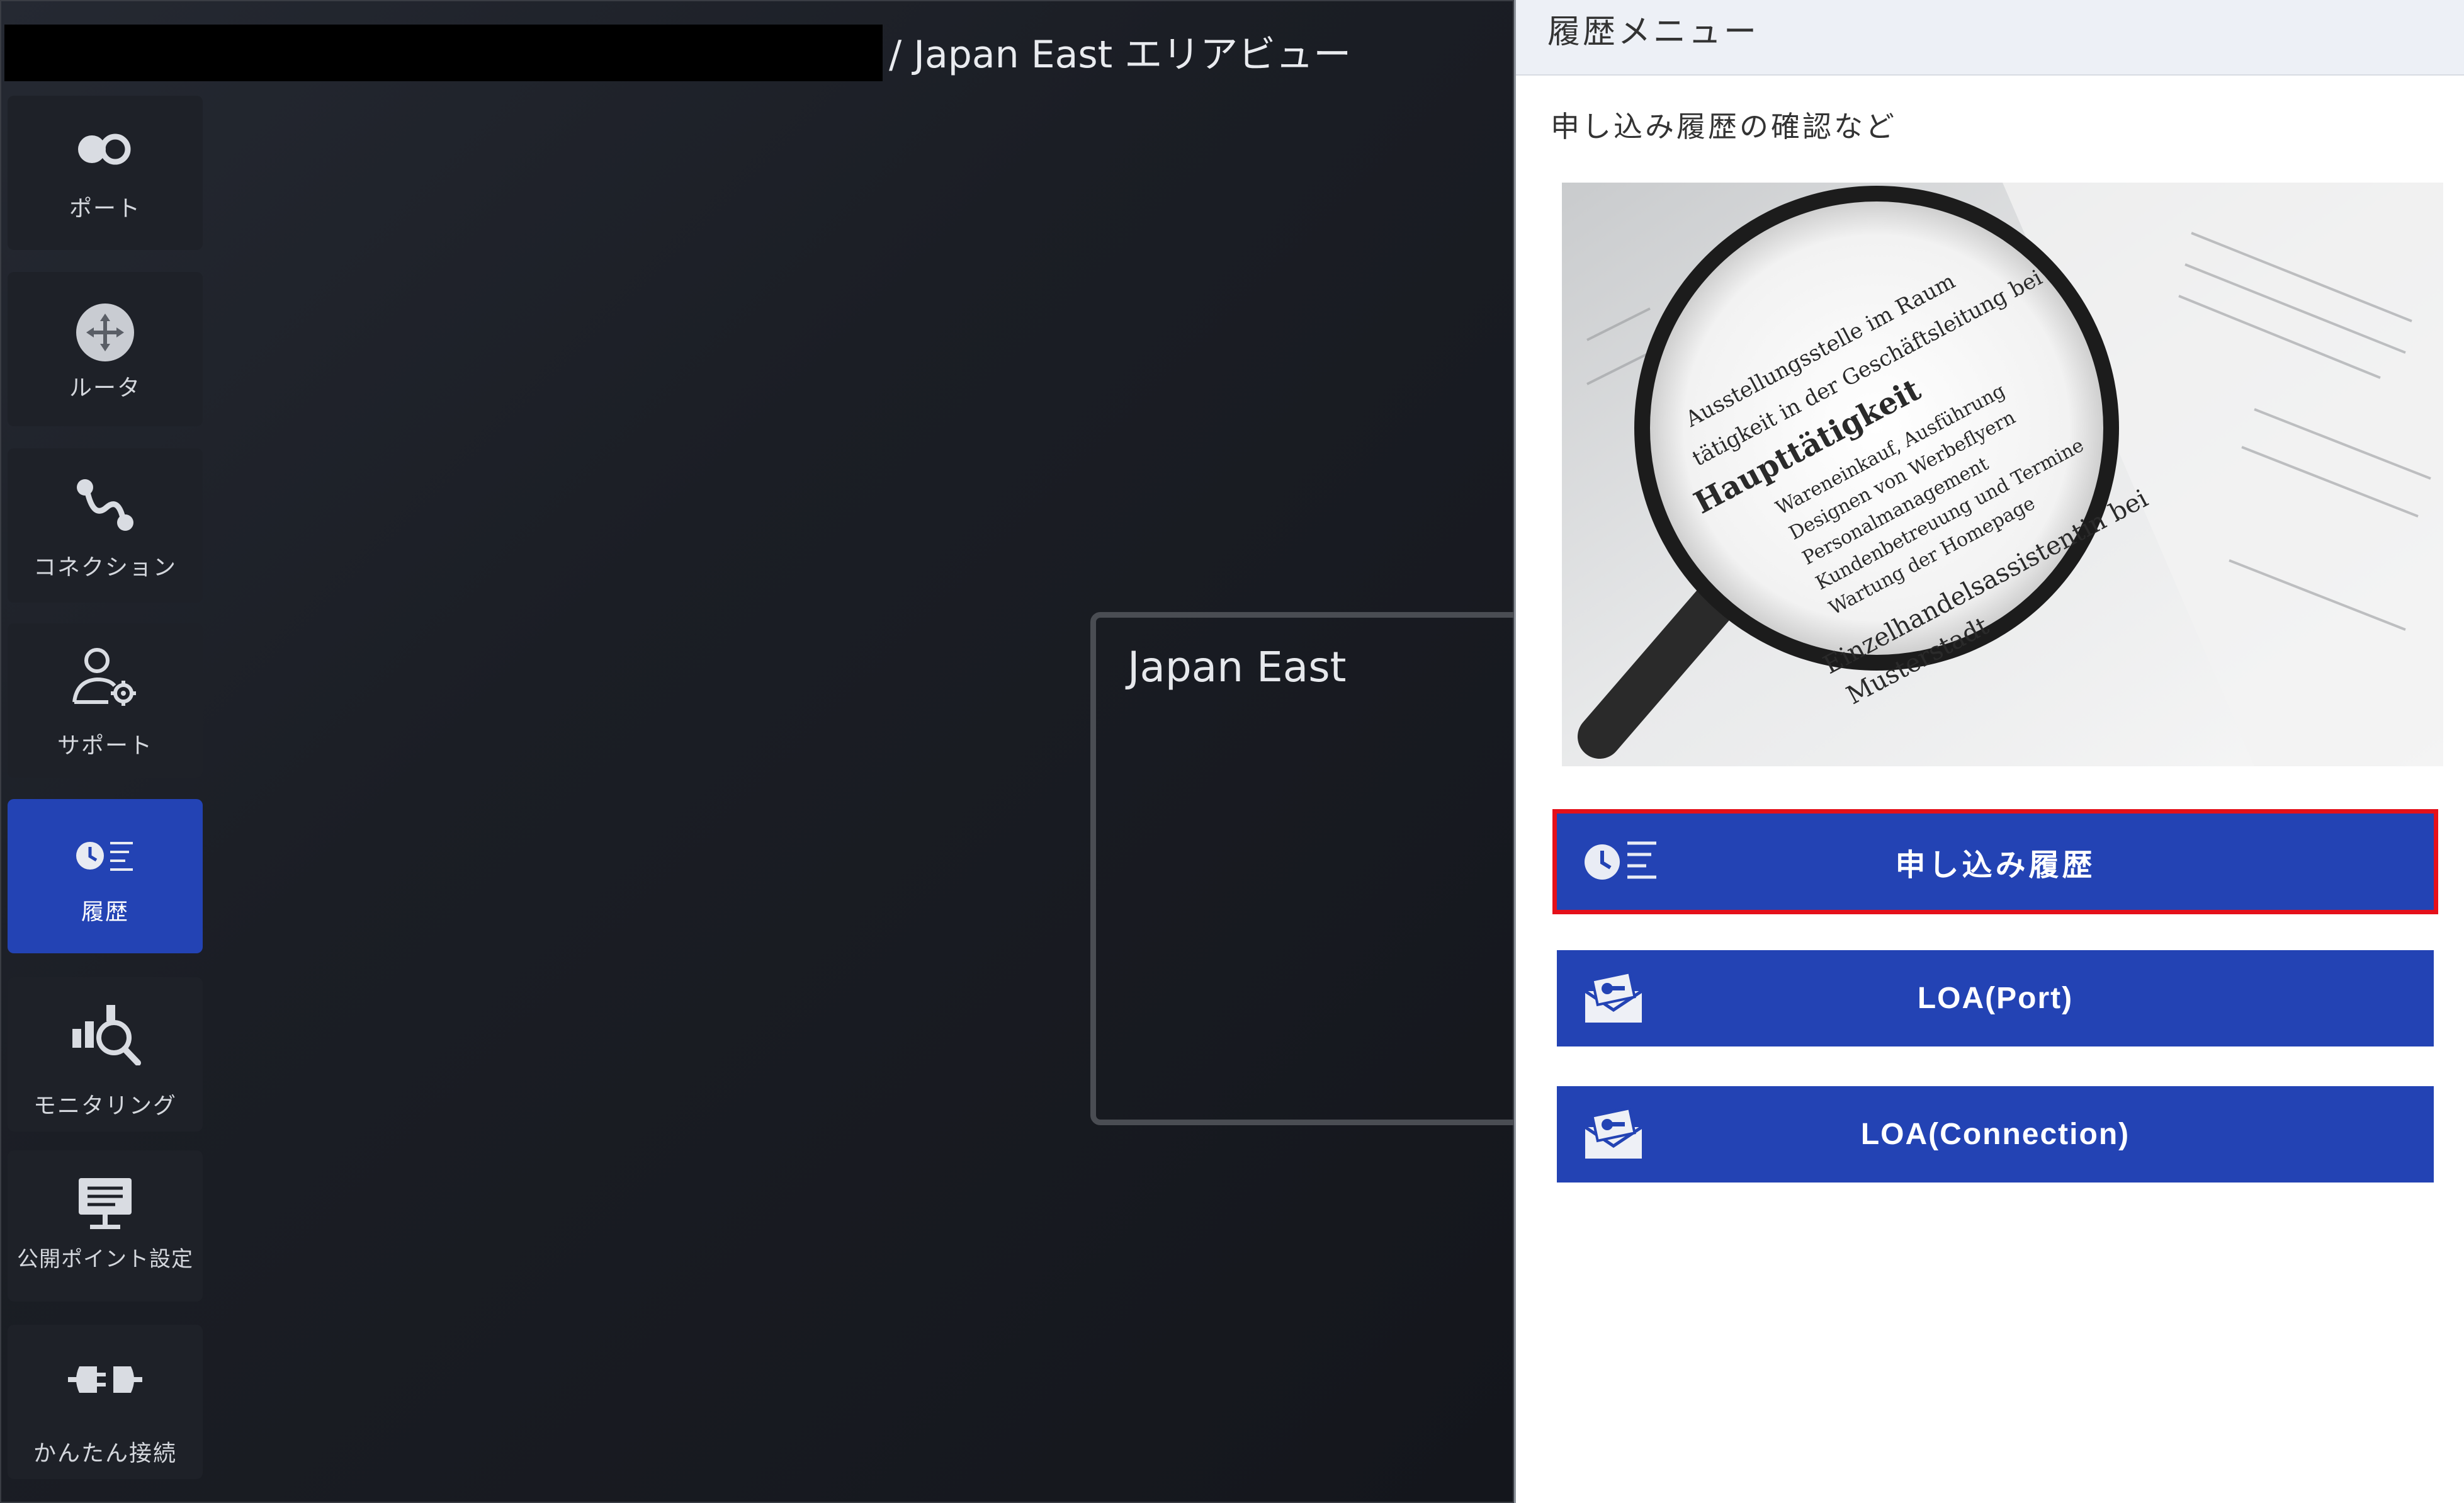 This screenshot has width=2464, height=1503. I want to click on button-label: 申し込み履歴, so click(1995, 865).